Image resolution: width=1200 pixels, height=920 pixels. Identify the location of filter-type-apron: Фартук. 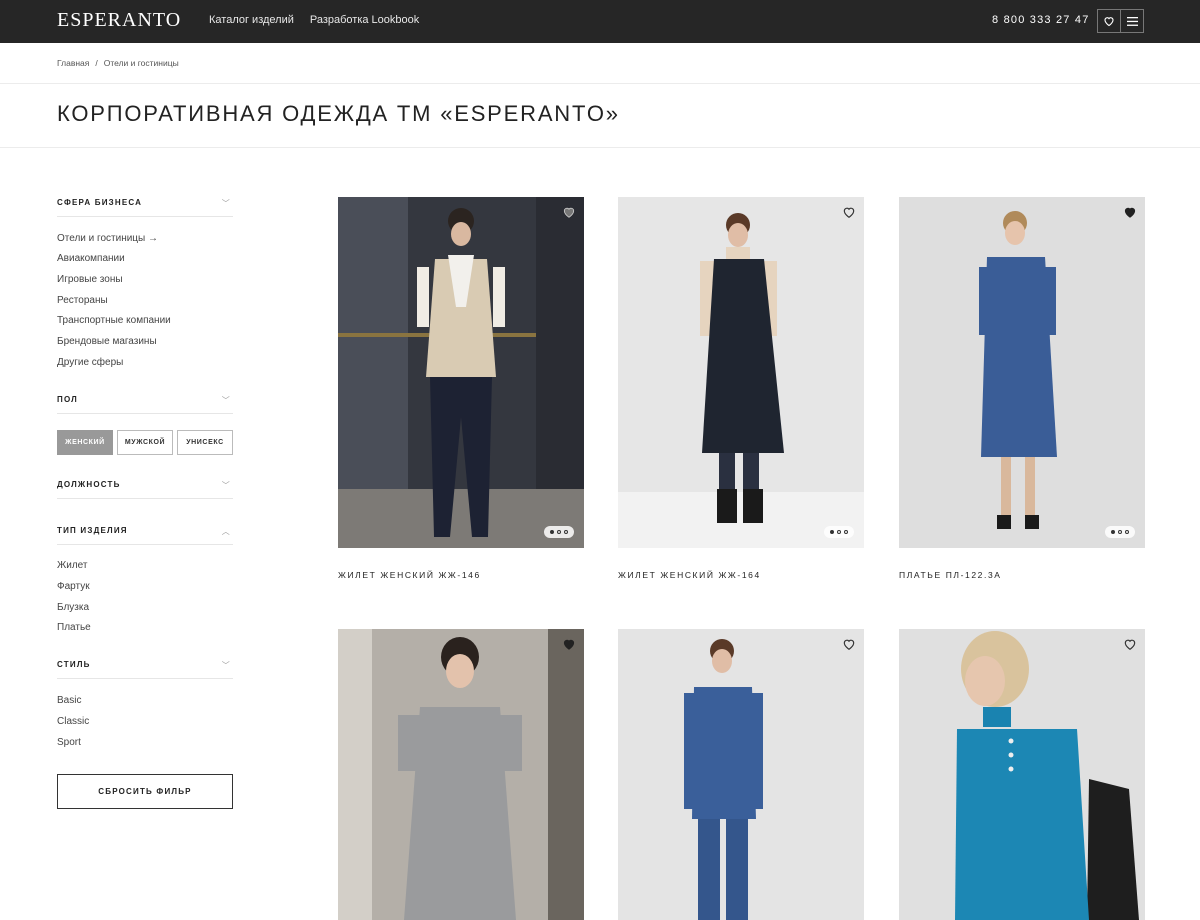
(73, 586).